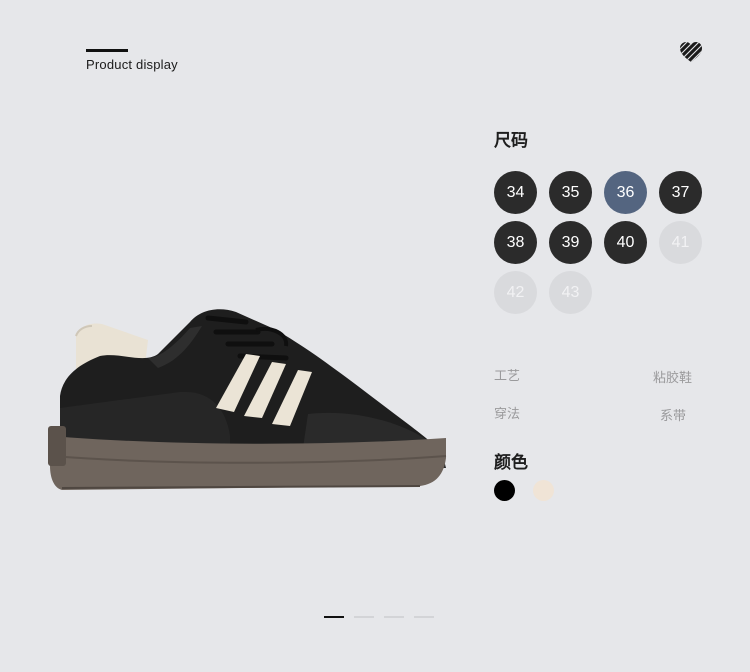  I want to click on size-option: 38, so click(515, 242).